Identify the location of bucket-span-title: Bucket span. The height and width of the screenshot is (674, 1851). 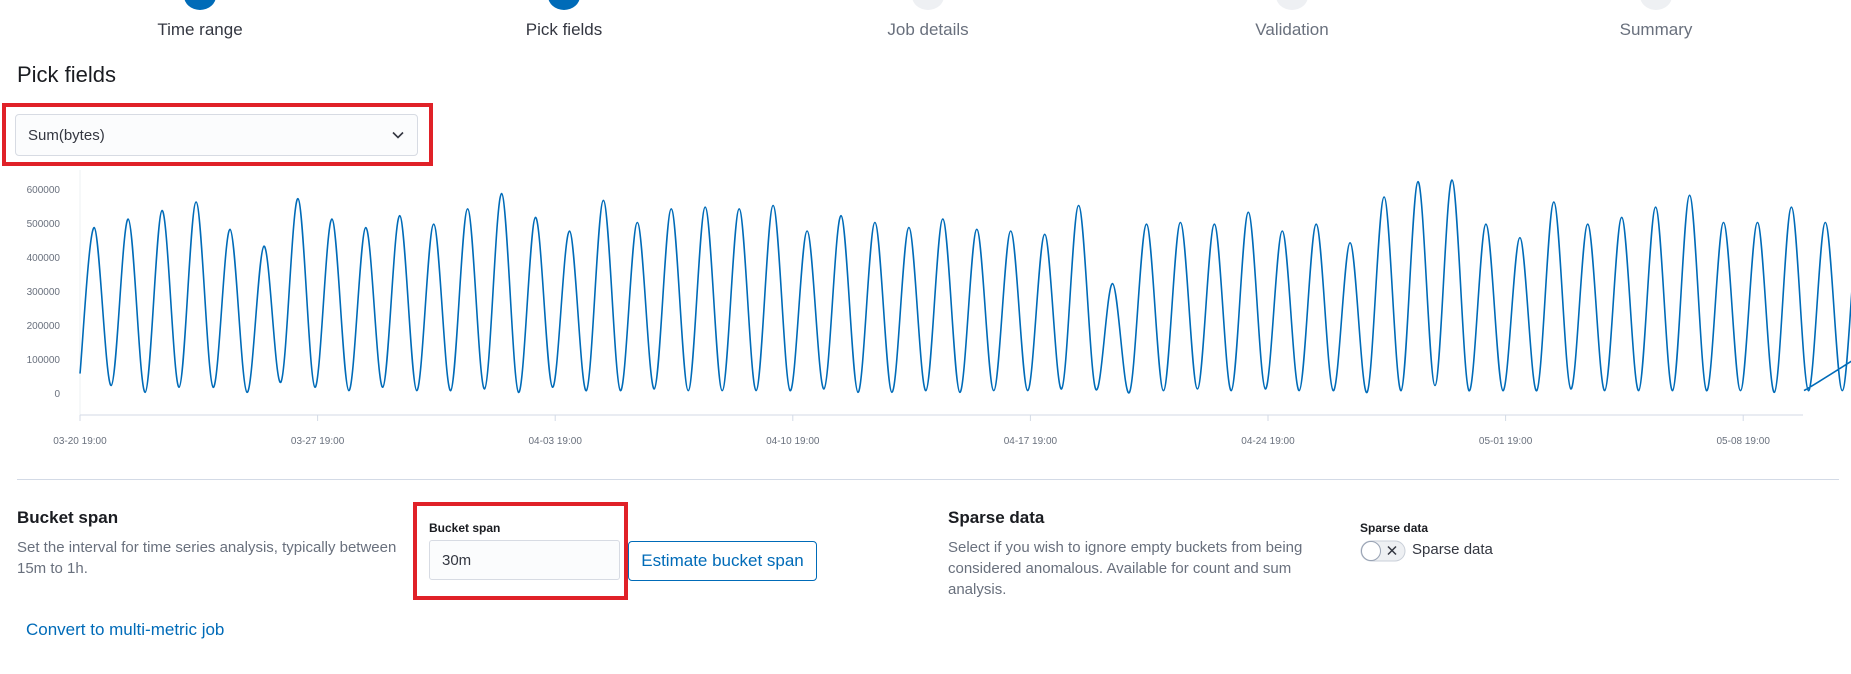
(68, 517).